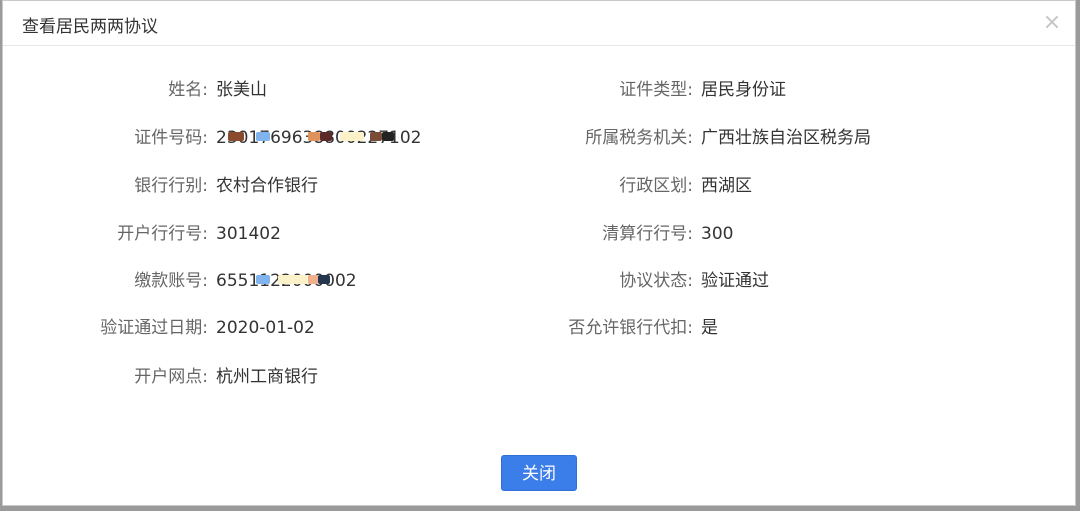 This screenshot has width=1080, height=511. What do you see at coordinates (786, 138) in the screenshot?
I see `field-value: 广西壮族自治区税务局` at bounding box center [786, 138].